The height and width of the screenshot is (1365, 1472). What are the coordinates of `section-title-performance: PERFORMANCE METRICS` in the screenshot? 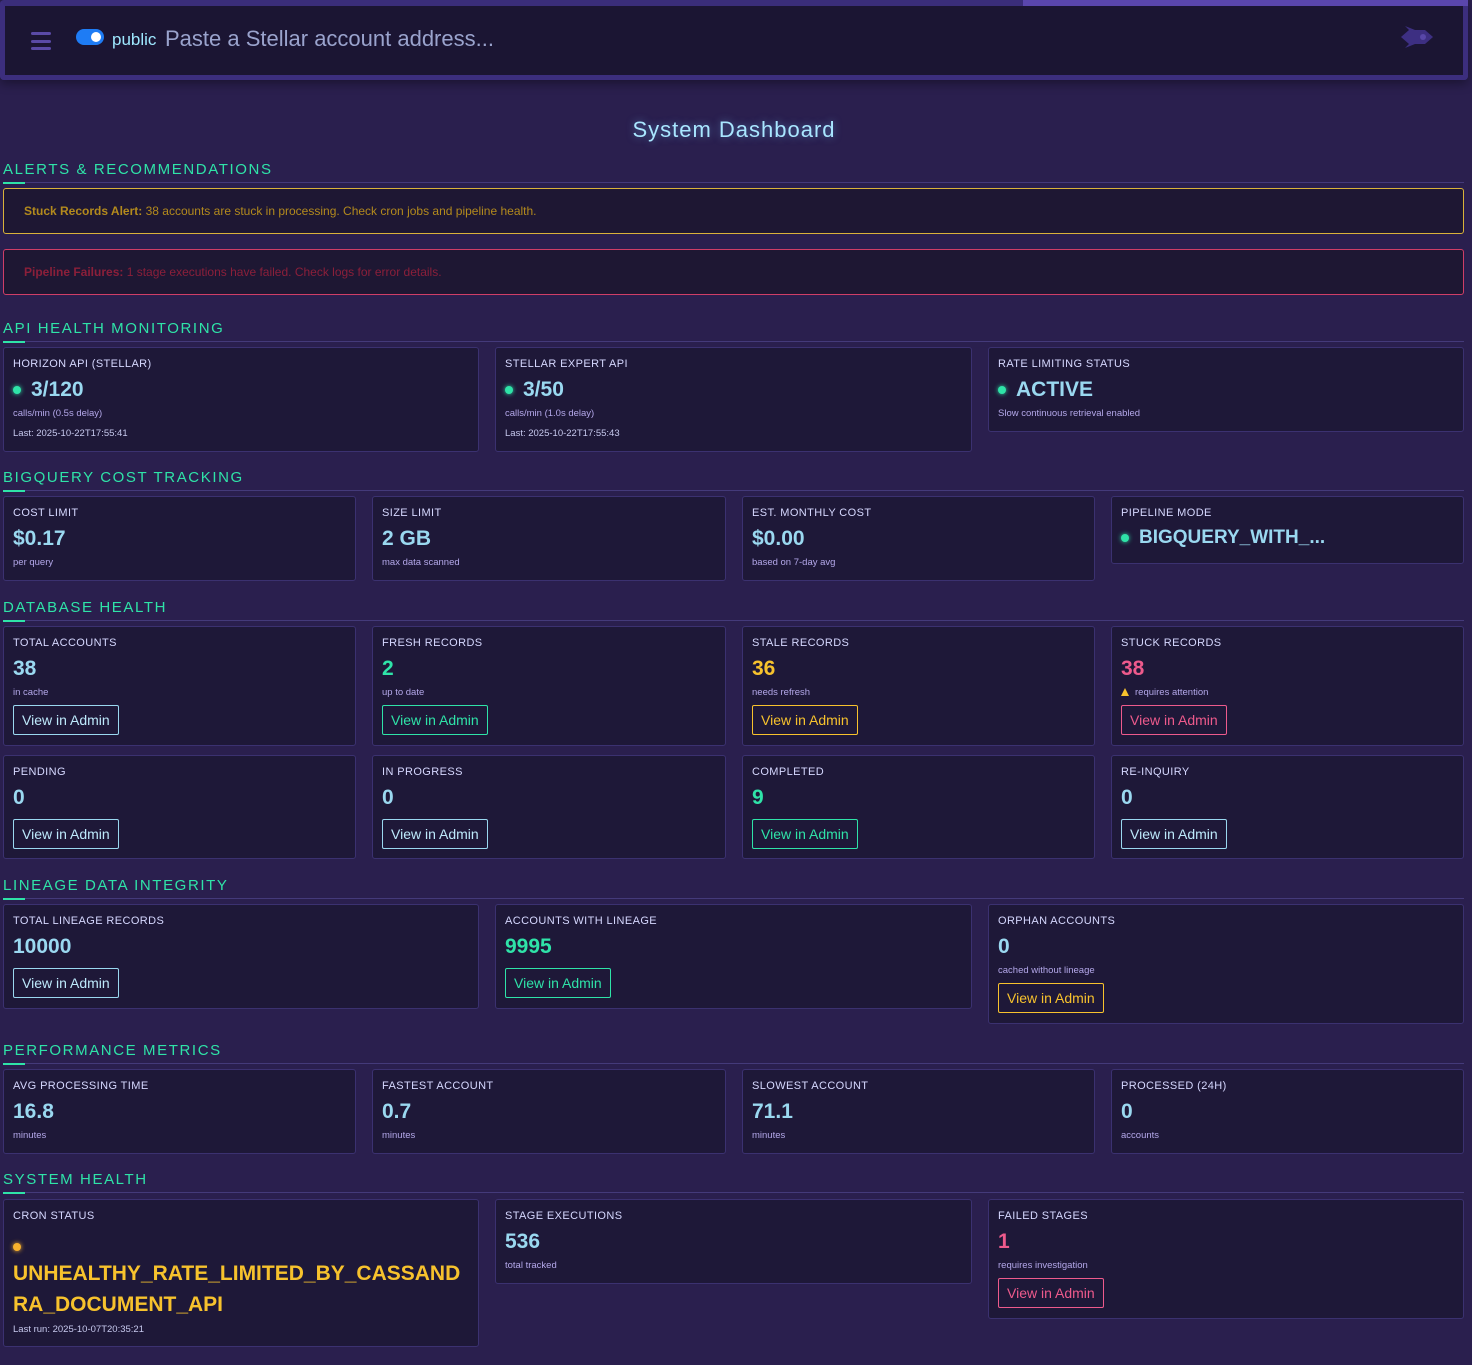 It's located at (733, 1053).